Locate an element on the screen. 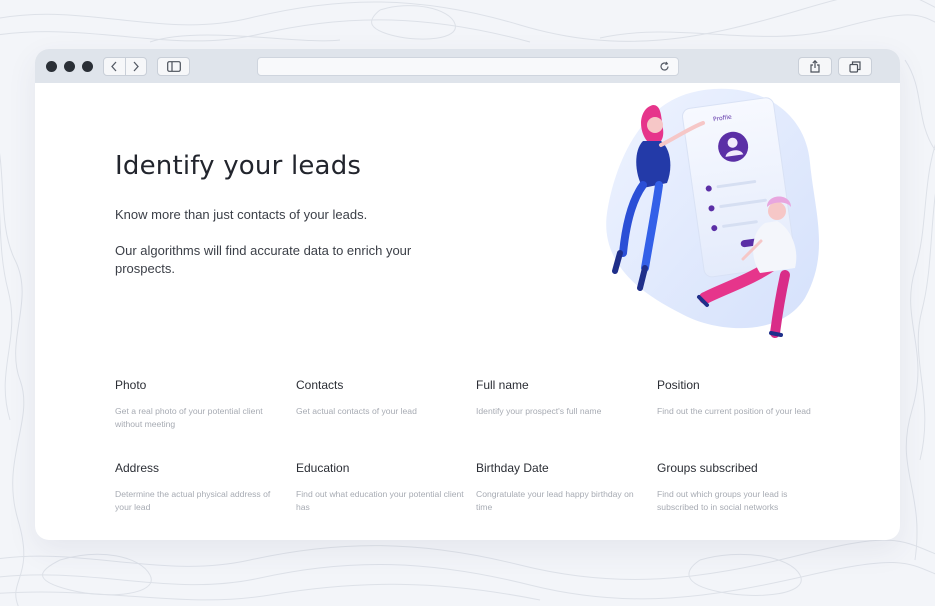 The height and width of the screenshot is (606, 935). feature-title: Full name is located at coordinates (502, 385).